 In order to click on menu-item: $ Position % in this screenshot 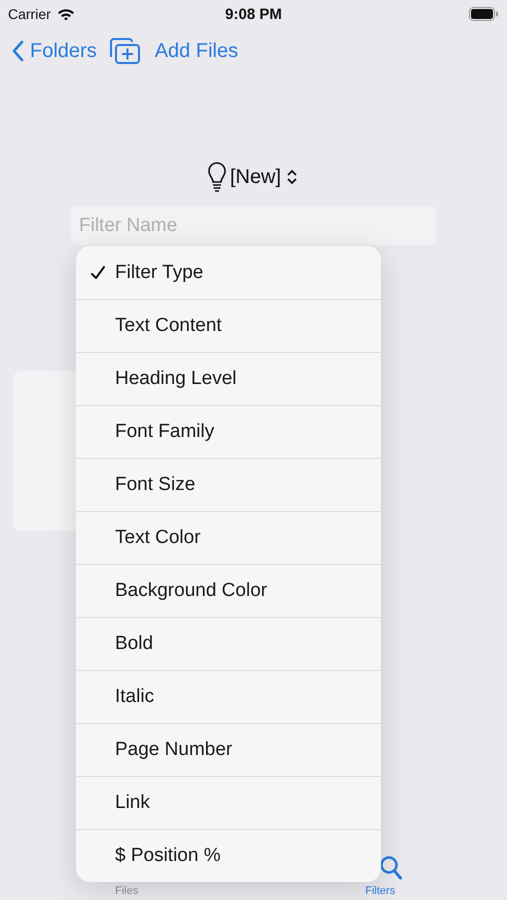, I will do `click(228, 855)`.